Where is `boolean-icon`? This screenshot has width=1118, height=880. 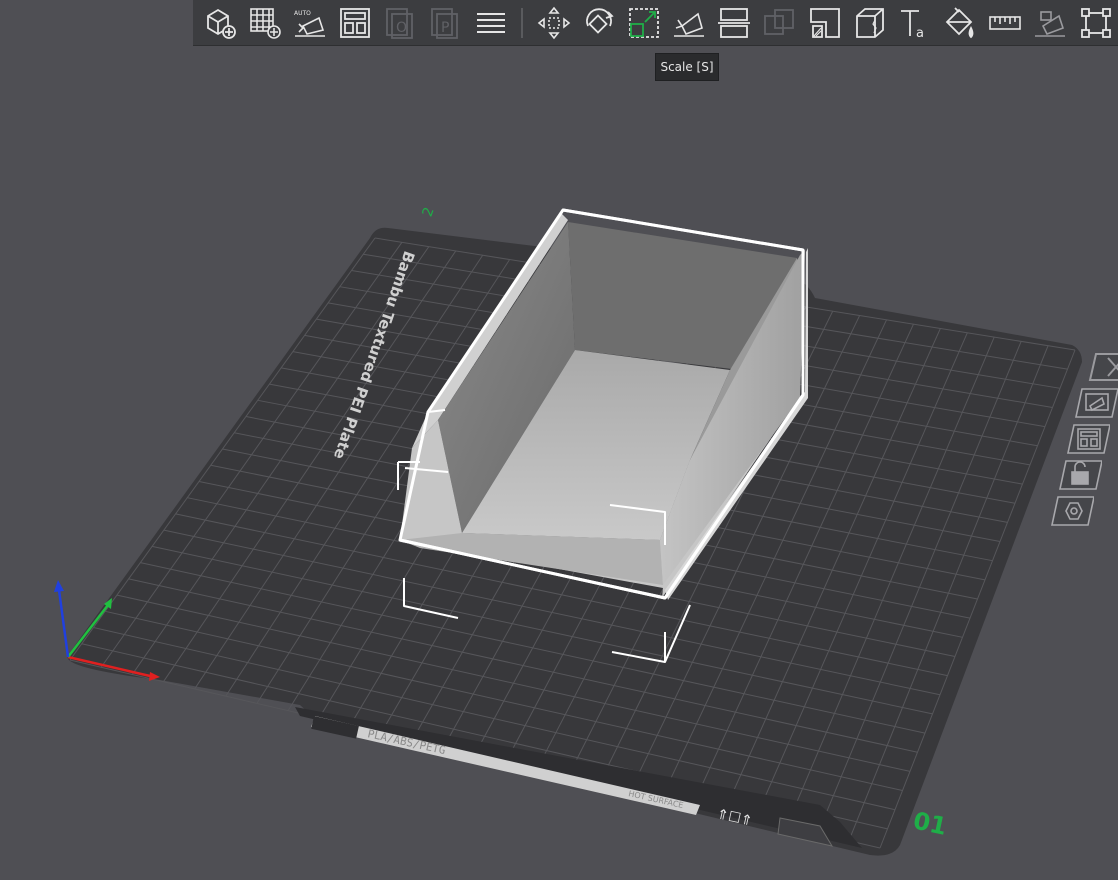
boolean-icon is located at coordinates (779, 21).